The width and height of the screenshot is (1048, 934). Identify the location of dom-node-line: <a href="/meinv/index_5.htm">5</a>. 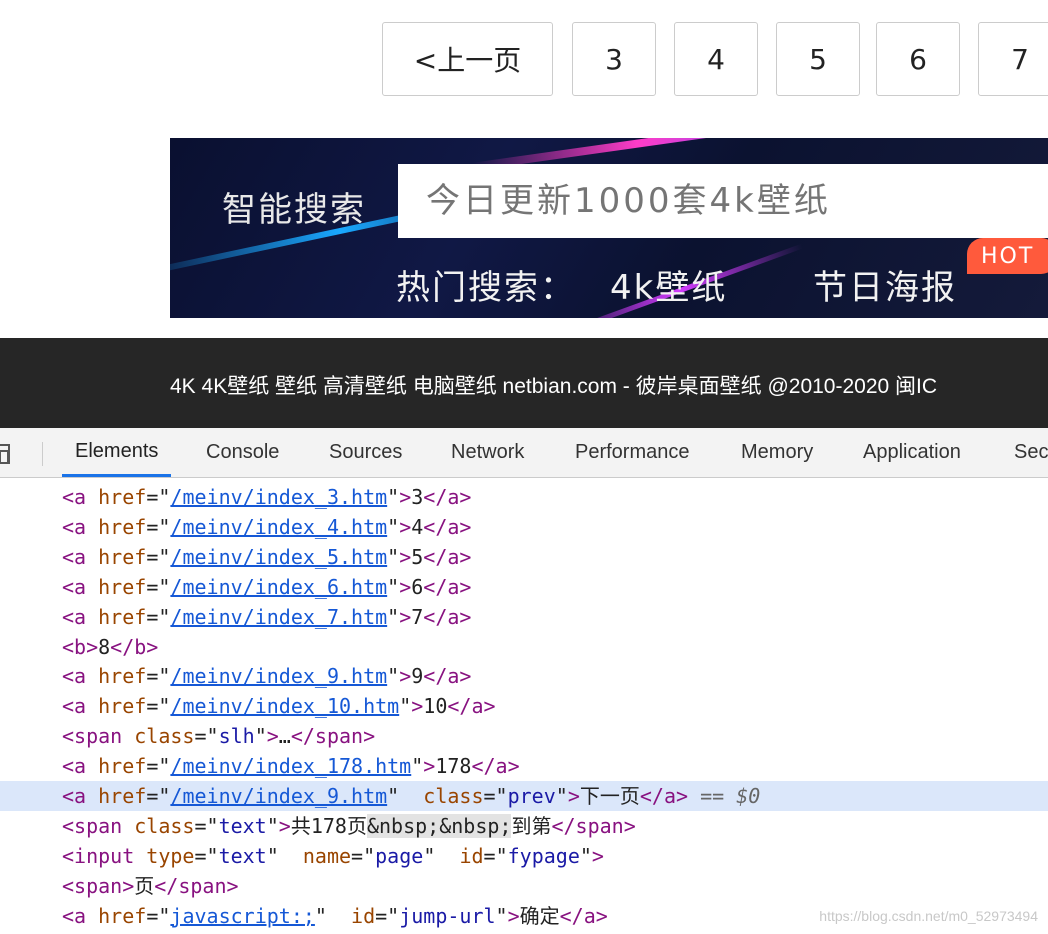
(524, 557).